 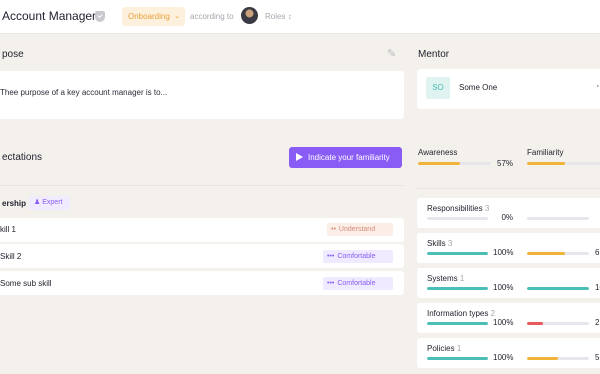 I want to click on category-familiarity-percent: 6, so click(x=597, y=252).